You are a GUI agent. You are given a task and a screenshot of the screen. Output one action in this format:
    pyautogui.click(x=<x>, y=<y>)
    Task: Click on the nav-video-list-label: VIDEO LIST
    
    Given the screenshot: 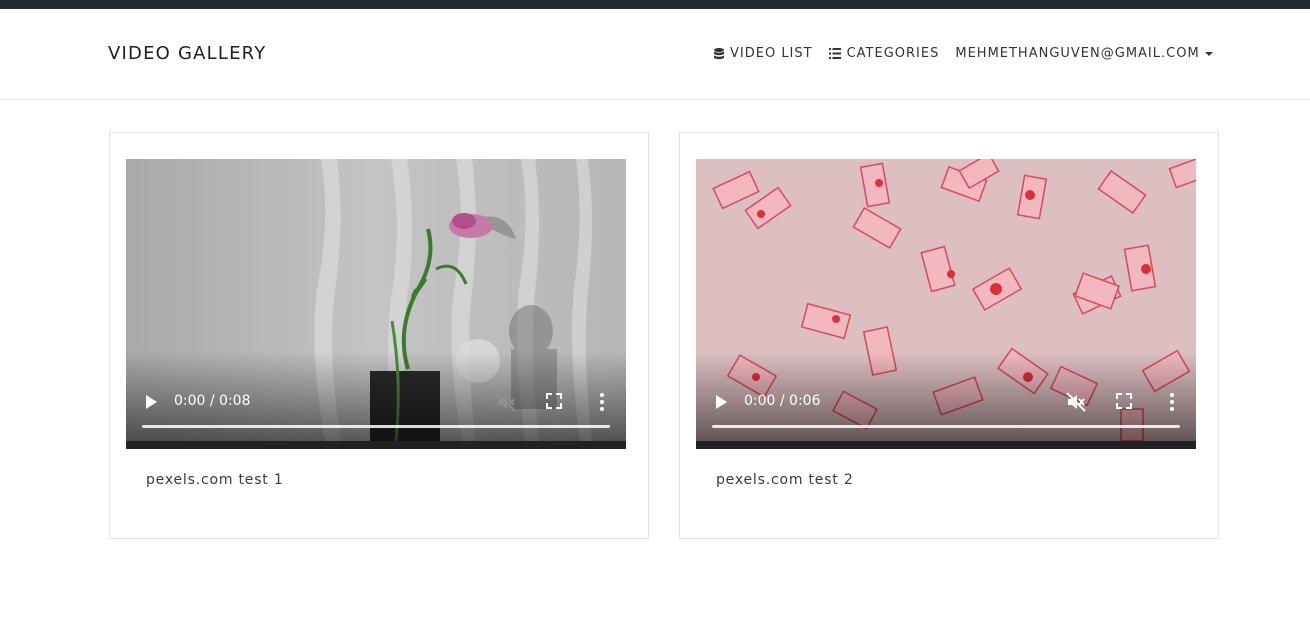 What is the action you would take?
    pyautogui.click(x=771, y=53)
    